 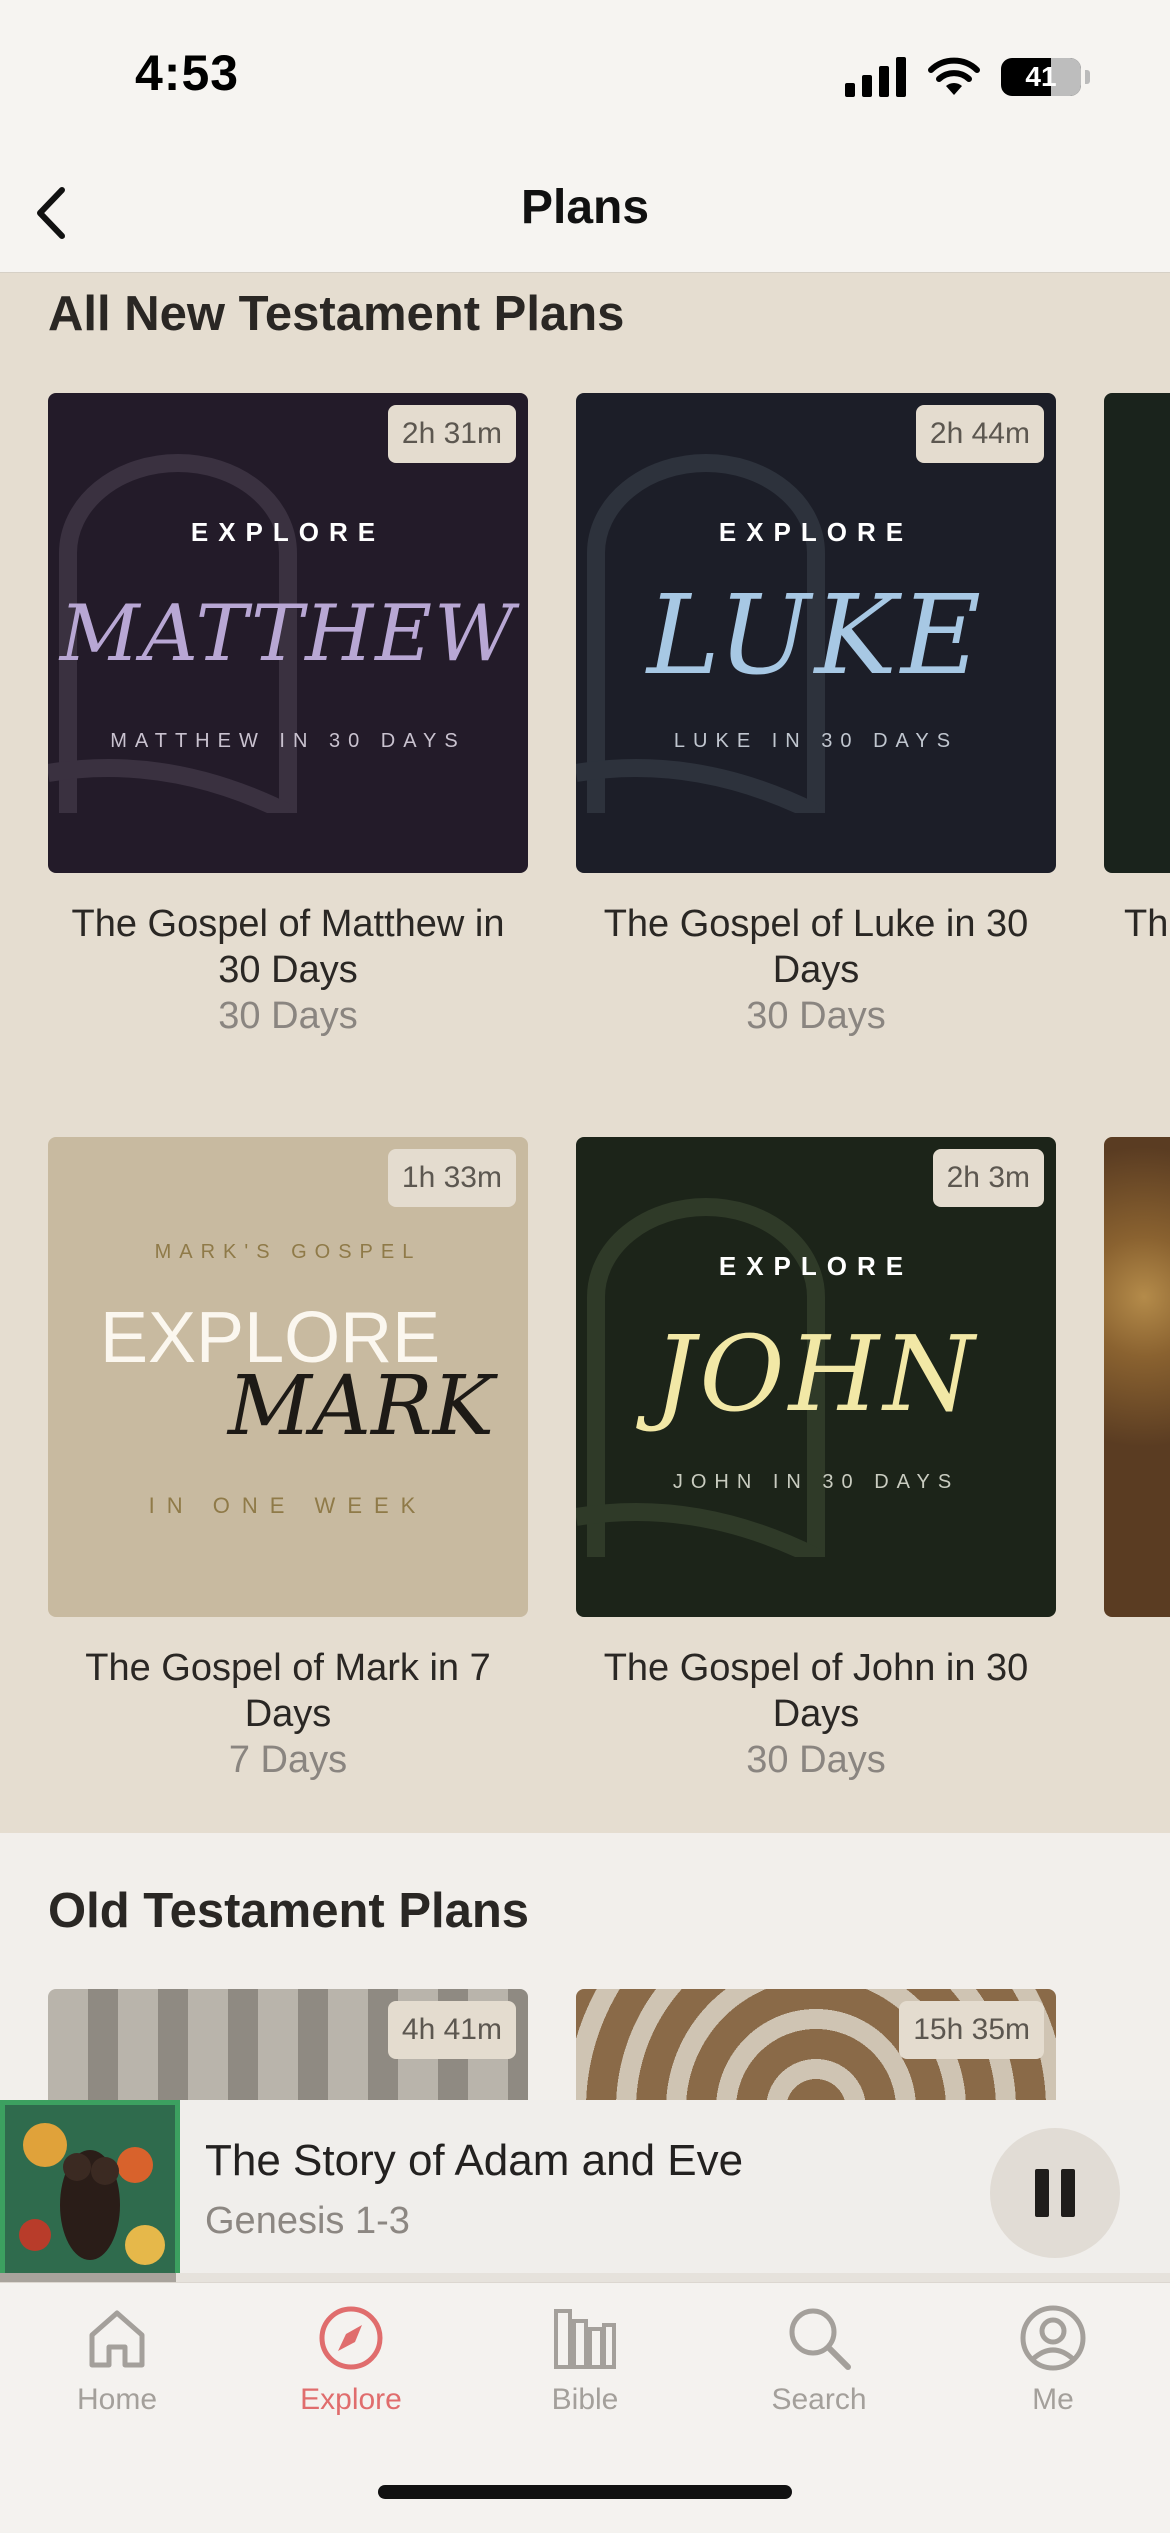 I want to click on cover-subtitle: LUKE IN 30 DAYS, so click(x=816, y=741).